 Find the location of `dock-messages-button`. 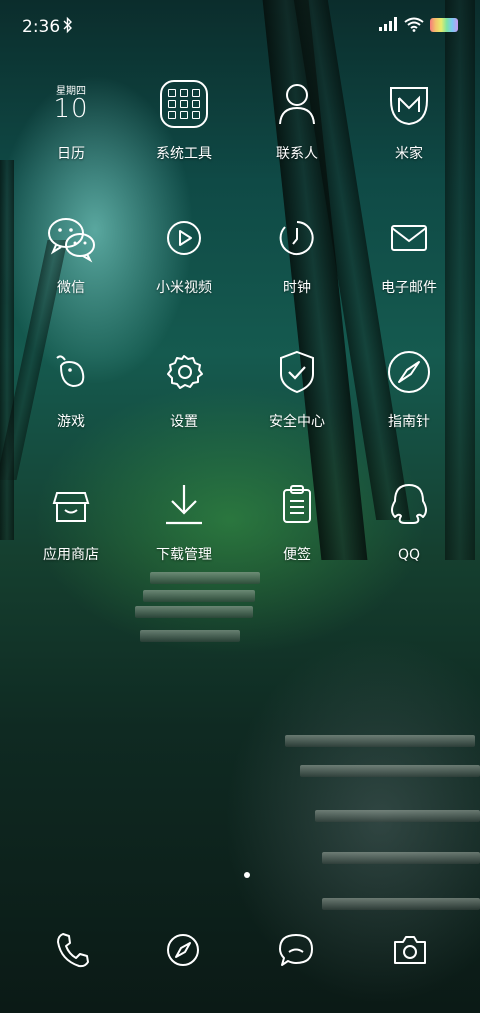

dock-messages-button is located at coordinates (296, 950).